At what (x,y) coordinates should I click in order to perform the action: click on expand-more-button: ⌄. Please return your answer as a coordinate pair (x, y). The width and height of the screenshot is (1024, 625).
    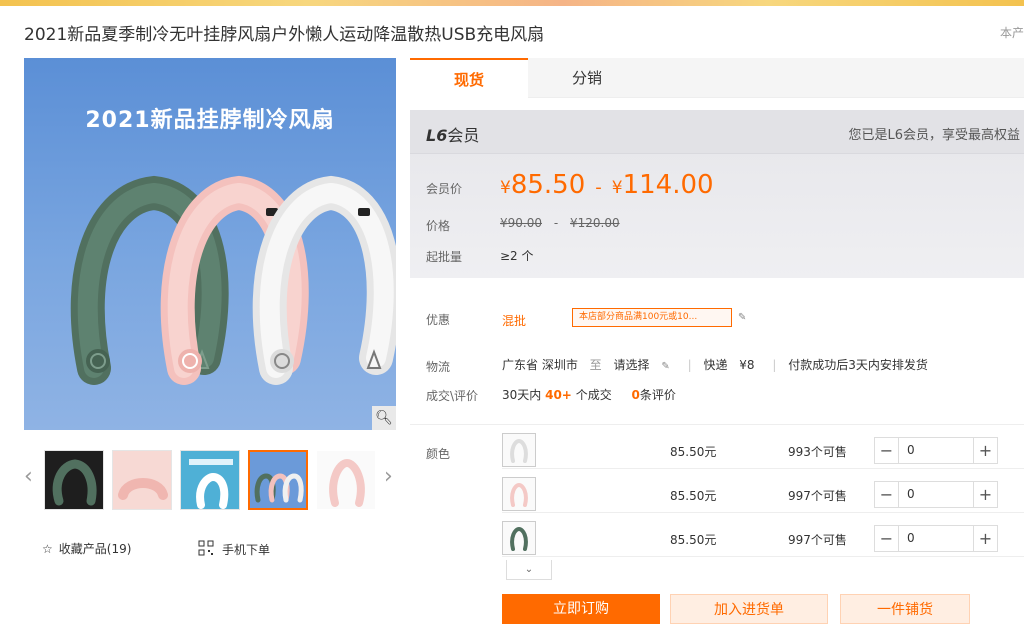
    Looking at the image, I should click on (529, 570).